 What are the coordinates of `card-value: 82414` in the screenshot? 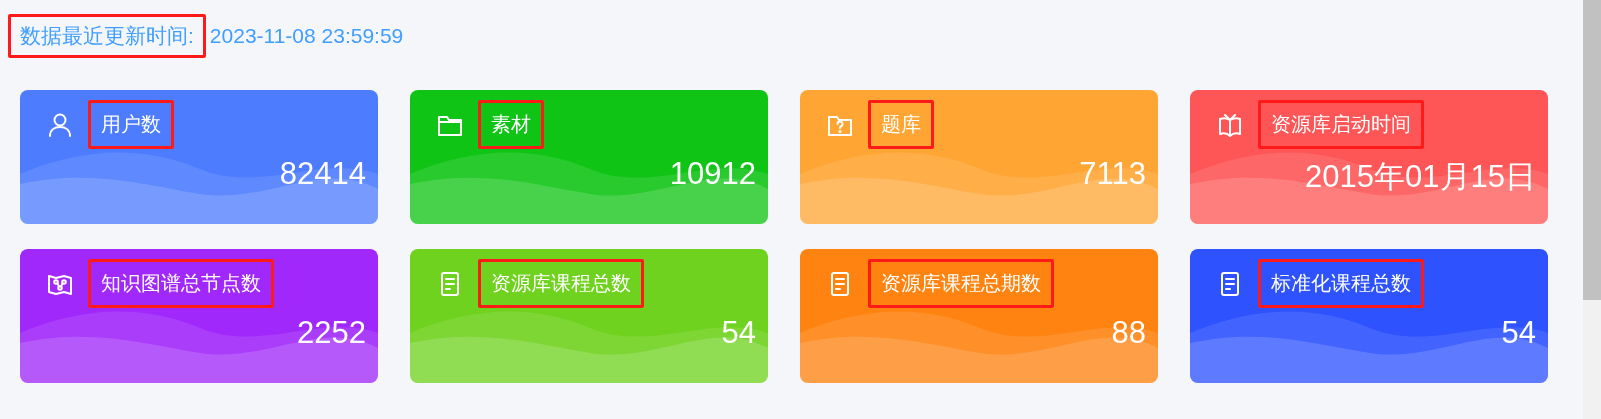 It's located at (322, 174).